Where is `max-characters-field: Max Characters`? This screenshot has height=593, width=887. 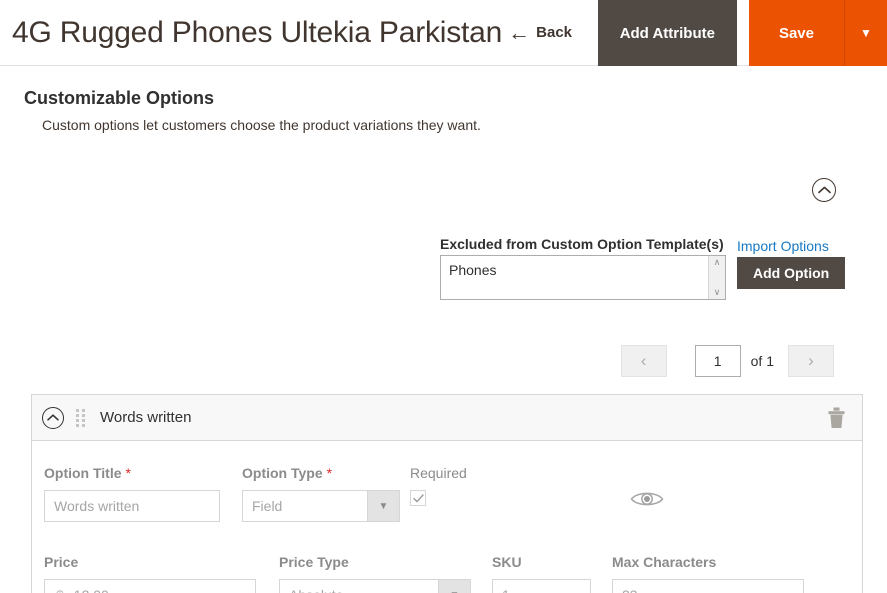
max-characters-field: Max Characters is located at coordinates (708, 573).